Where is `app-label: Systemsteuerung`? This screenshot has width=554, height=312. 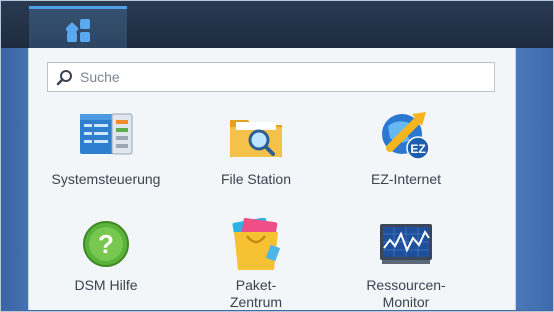
app-label: Systemsteuerung is located at coordinates (106, 179).